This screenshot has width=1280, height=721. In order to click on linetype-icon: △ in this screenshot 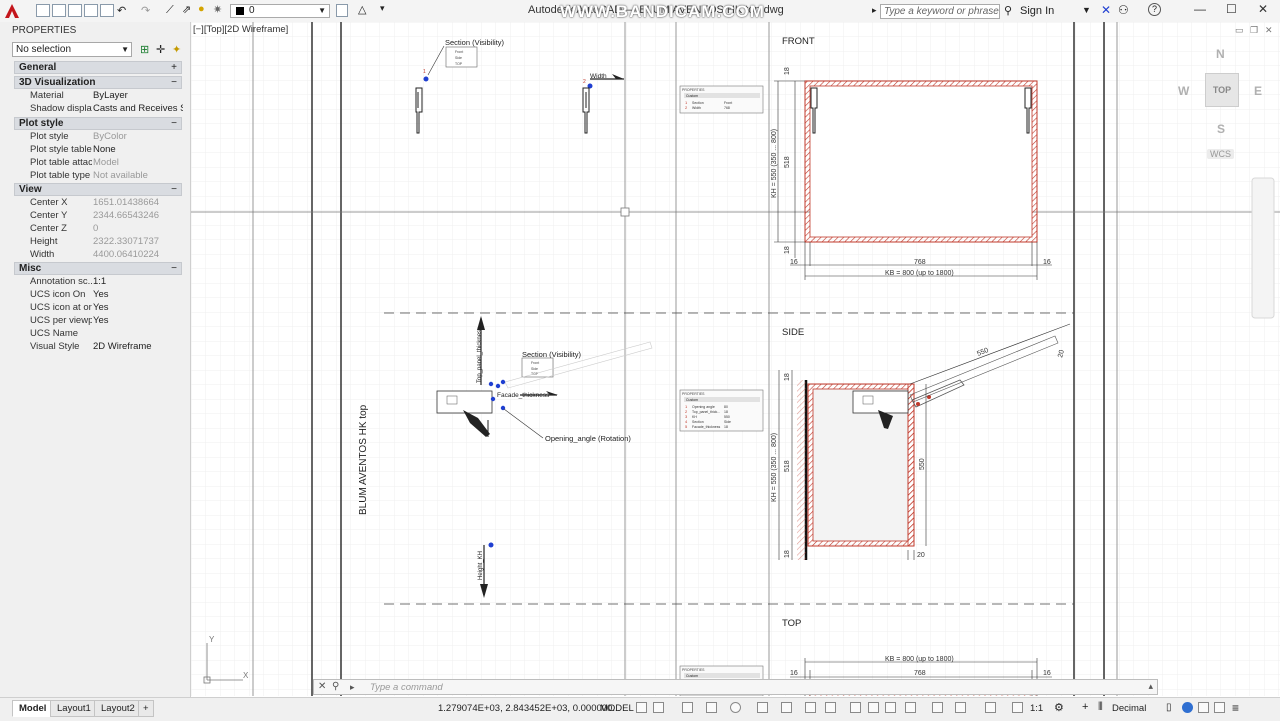, I will do `click(362, 9)`.